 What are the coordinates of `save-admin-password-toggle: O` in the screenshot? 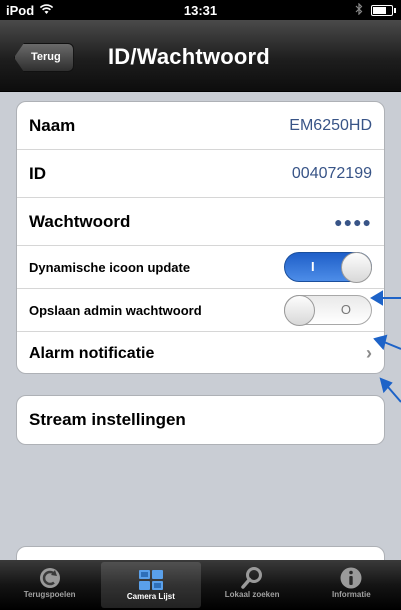 It's located at (328, 310).